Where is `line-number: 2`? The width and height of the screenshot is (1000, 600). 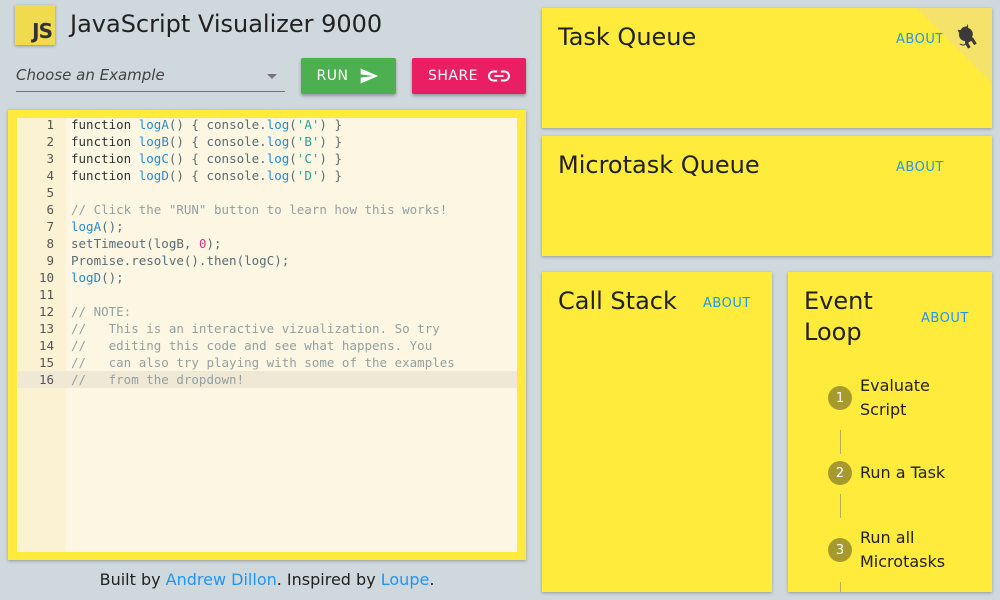
line-number: 2 is located at coordinates (50, 141).